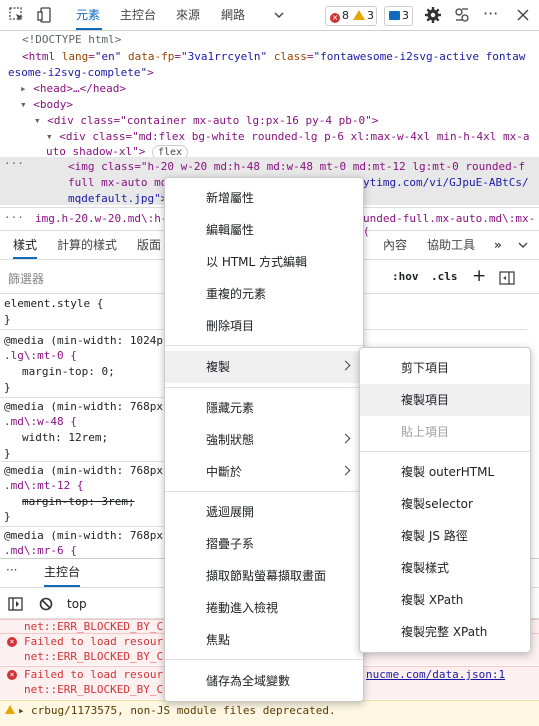 This screenshot has height=726, width=539. Describe the element at coordinates (230, 408) in the screenshot. I see `menu-item-label: 隱藏元素` at that location.